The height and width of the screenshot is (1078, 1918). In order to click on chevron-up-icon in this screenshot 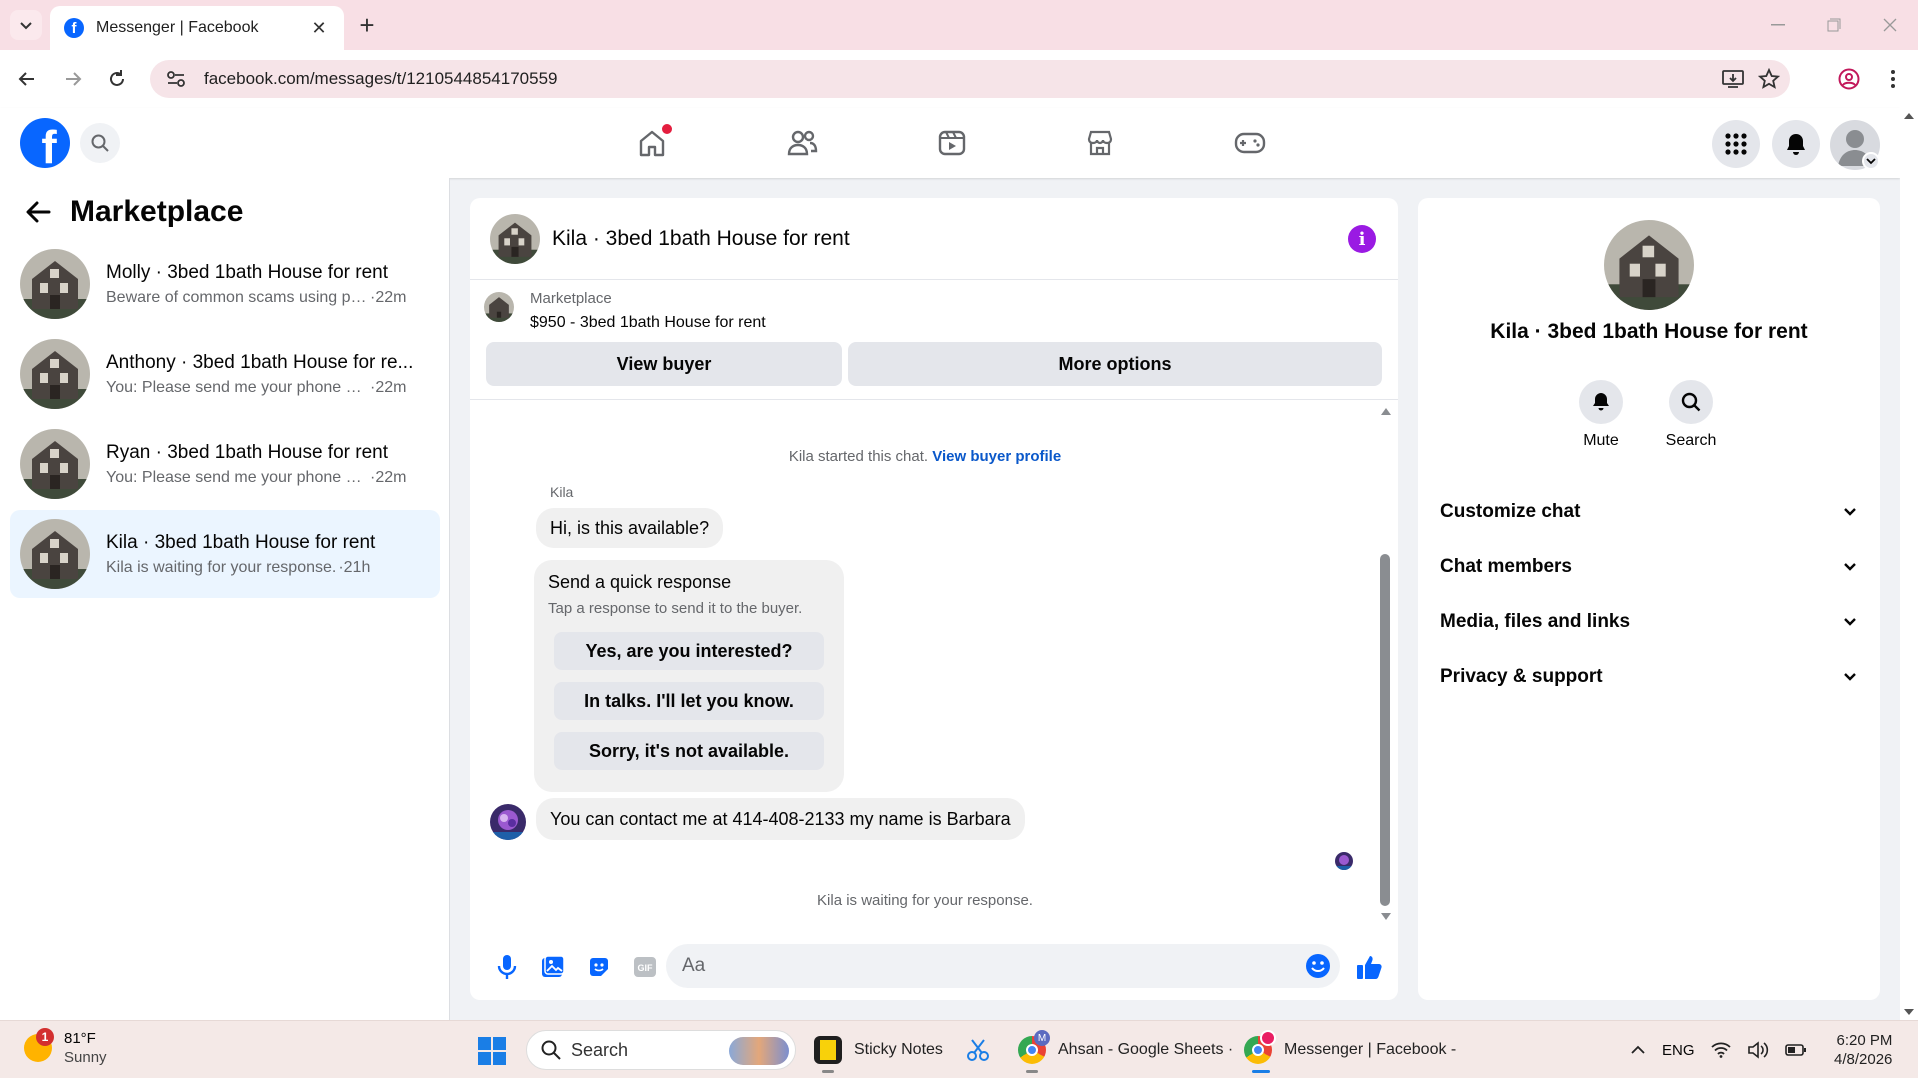, I will do `click(1638, 1050)`.